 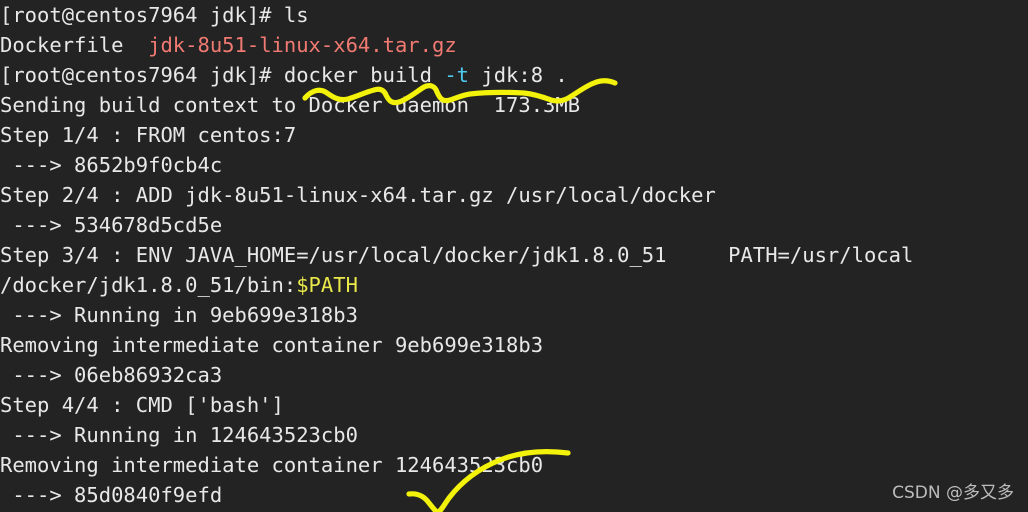 I want to click on terminal-line: ---> Running in 9eb699e318b3, so click(x=514, y=315).